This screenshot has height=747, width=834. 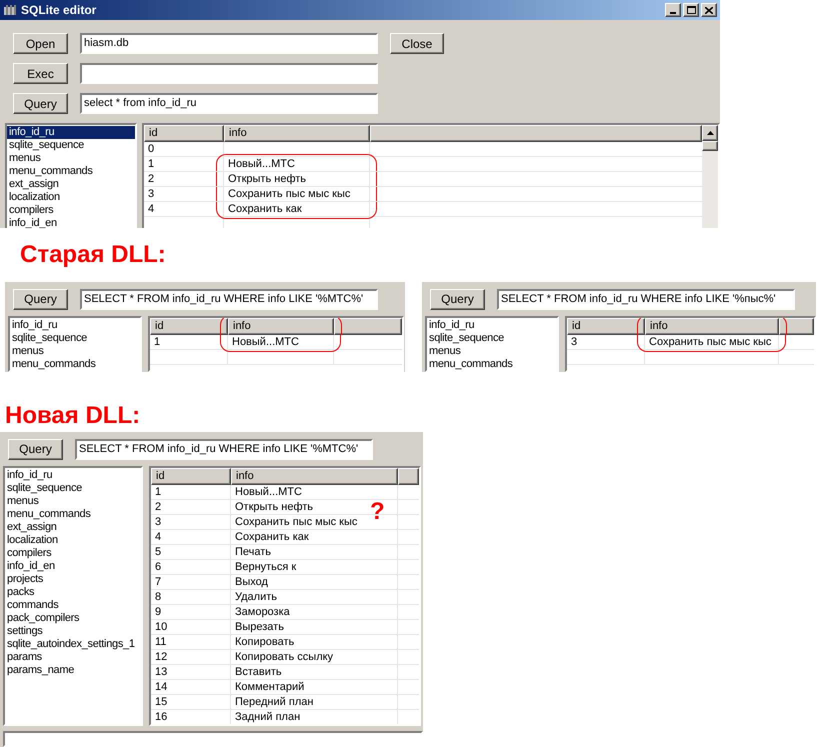 What do you see at coordinates (160, 642) in the screenshot?
I see `table-cell-text: 11` at bounding box center [160, 642].